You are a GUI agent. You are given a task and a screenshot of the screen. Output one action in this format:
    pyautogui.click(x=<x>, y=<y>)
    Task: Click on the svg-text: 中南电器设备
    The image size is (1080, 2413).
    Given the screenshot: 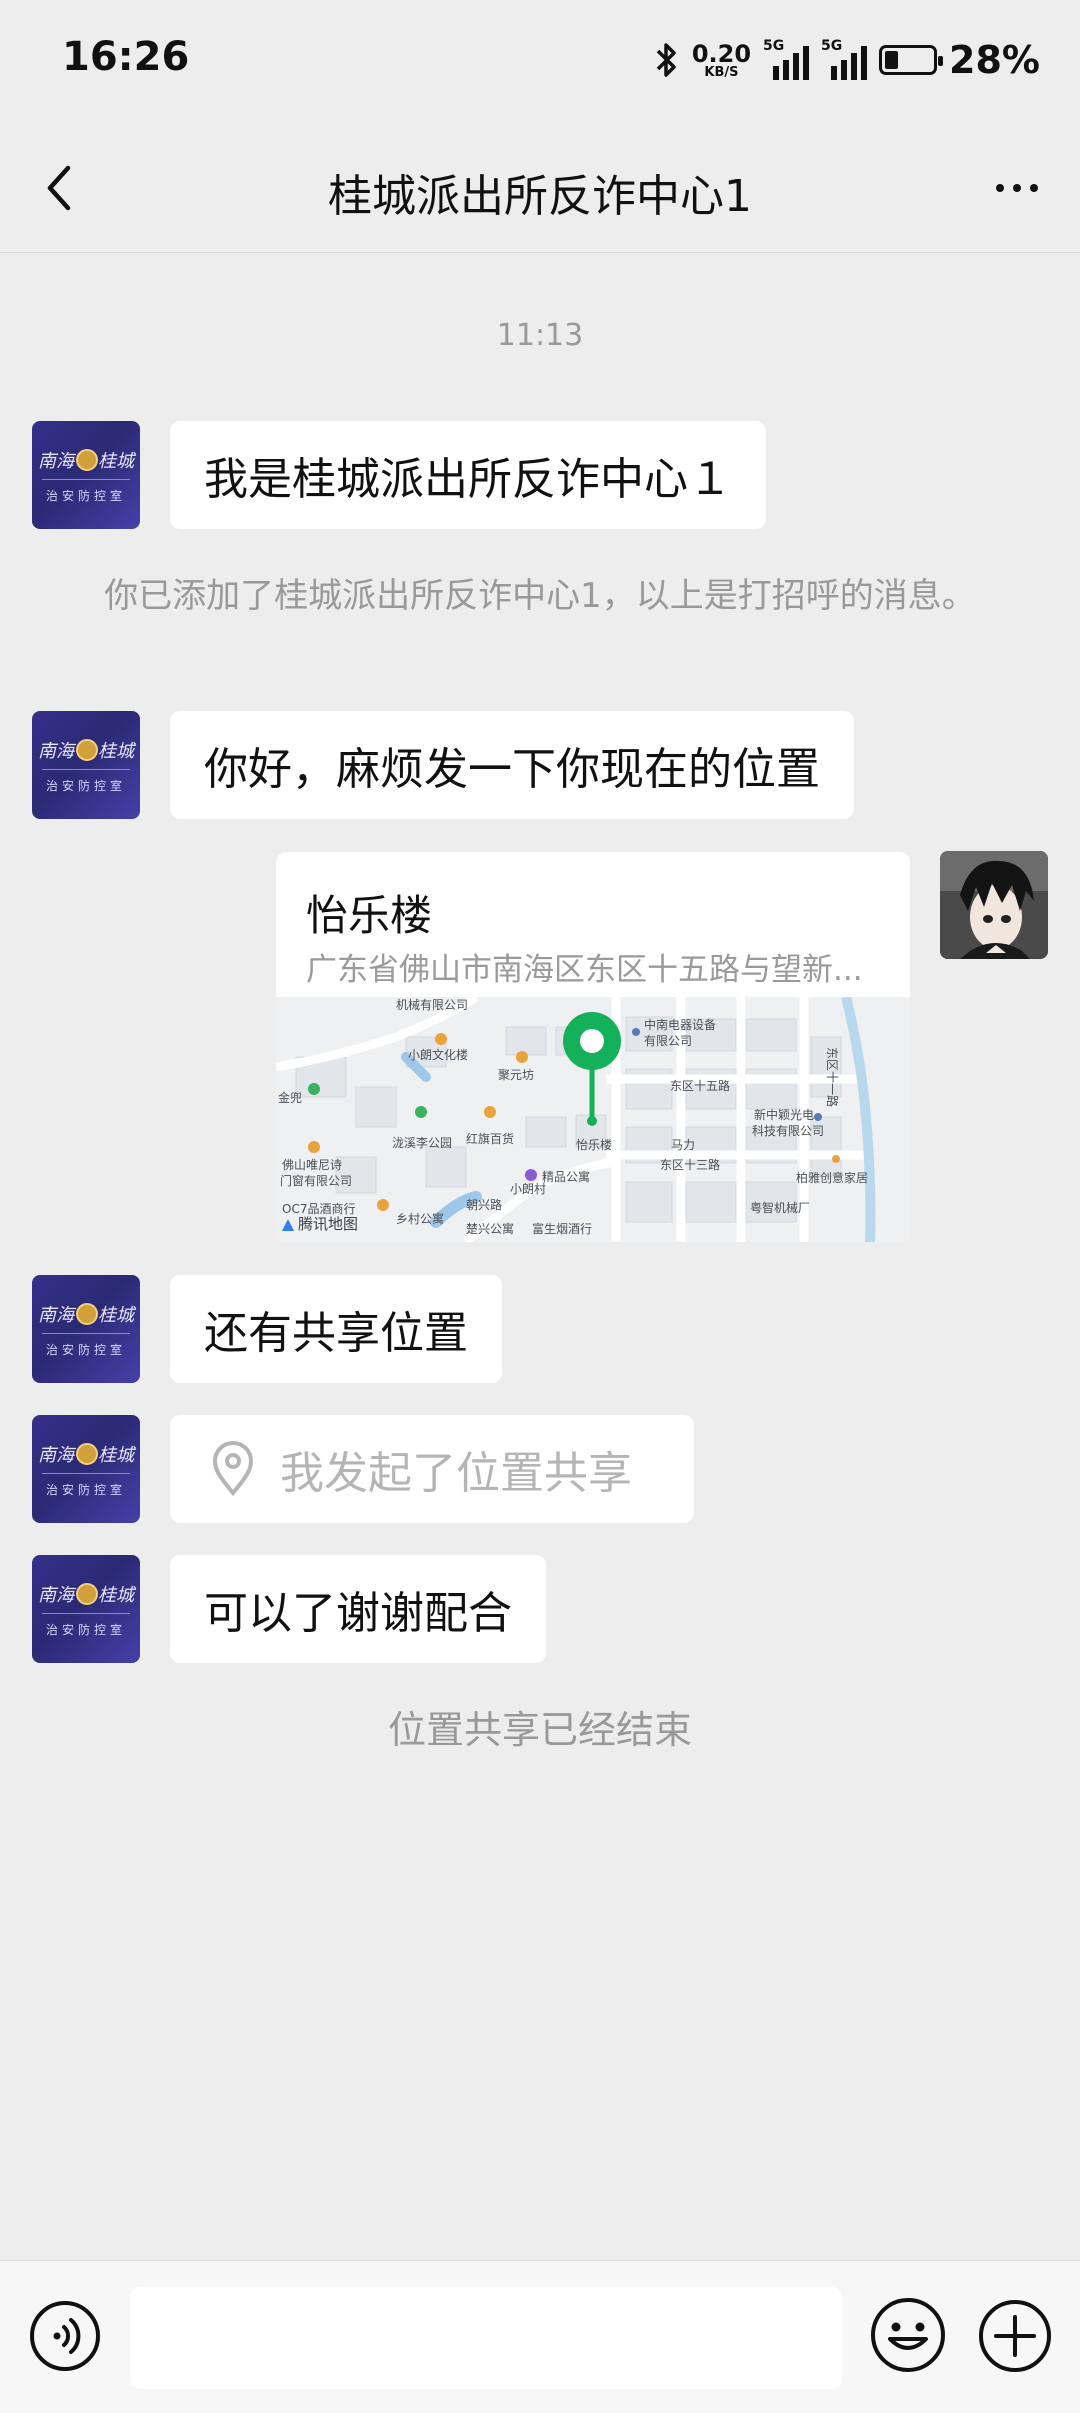 What is the action you would take?
    pyautogui.click(x=680, y=1024)
    